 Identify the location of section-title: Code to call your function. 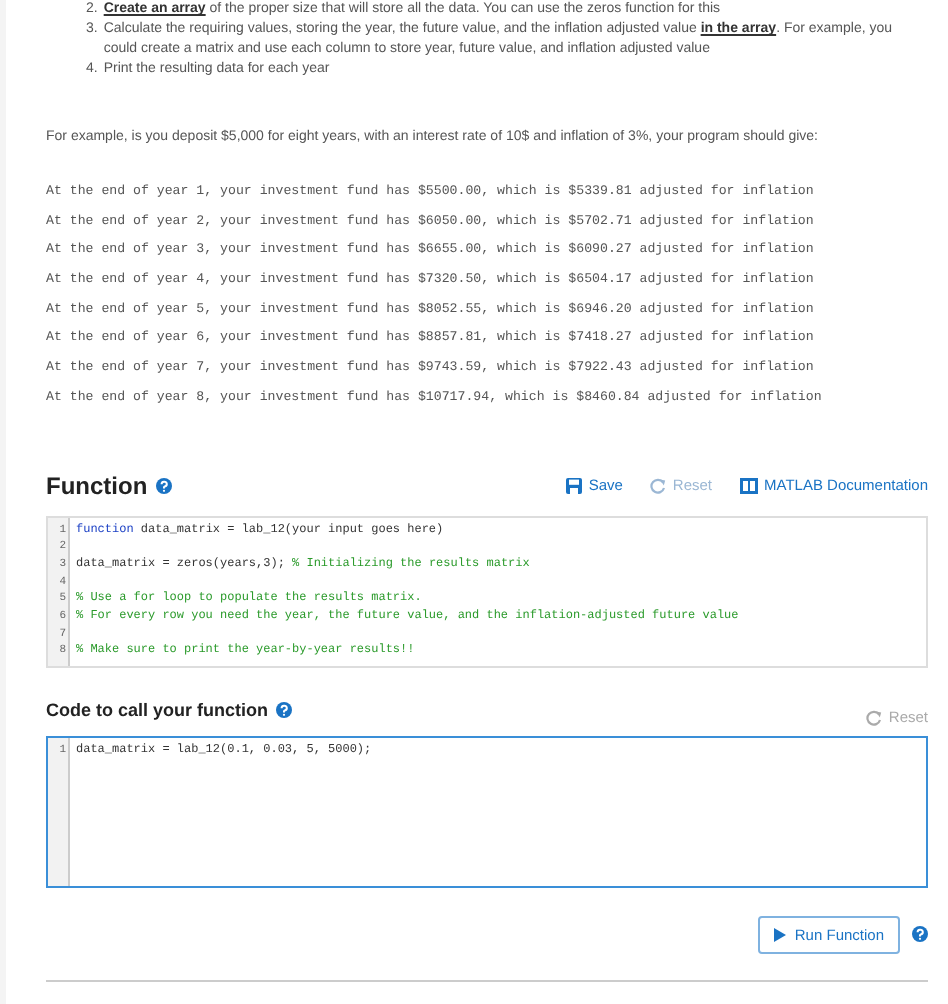
(157, 709).